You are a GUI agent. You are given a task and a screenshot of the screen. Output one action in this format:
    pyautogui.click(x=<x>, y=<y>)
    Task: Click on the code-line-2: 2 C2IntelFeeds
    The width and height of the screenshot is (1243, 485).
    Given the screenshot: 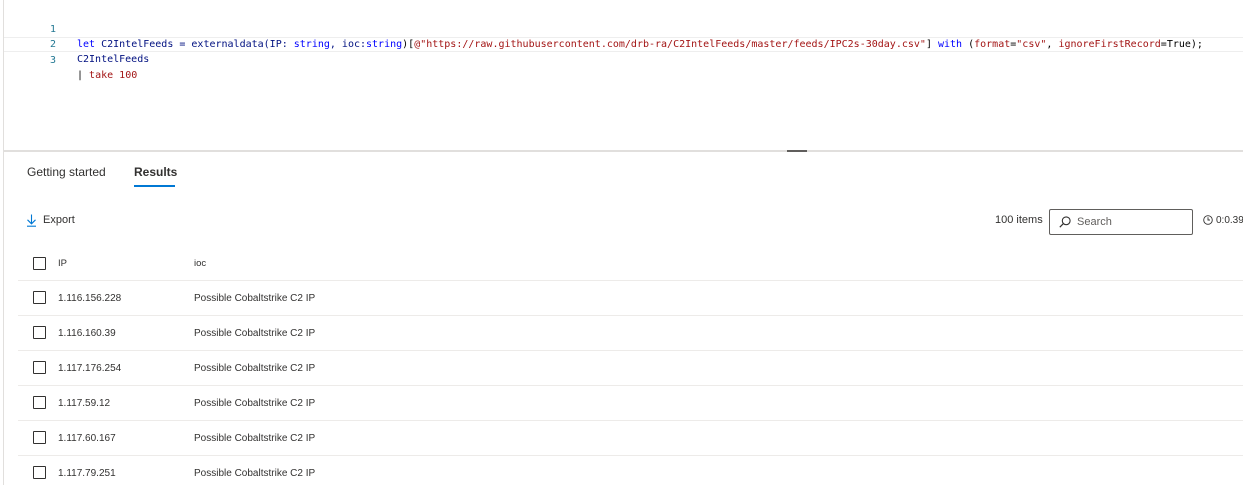 What is the action you would take?
    pyautogui.click(x=623, y=43)
    